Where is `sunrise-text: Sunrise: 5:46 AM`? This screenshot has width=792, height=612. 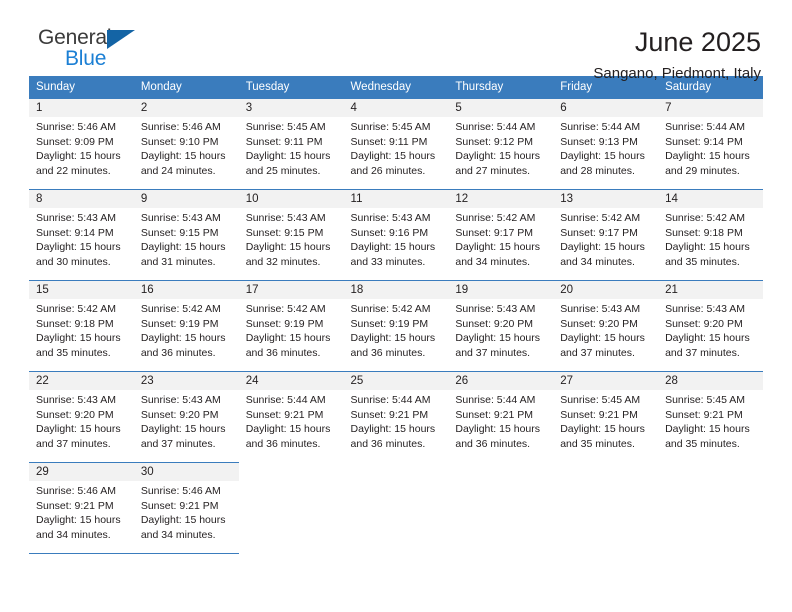
sunrise-text: Sunrise: 5:46 AM is located at coordinates (76, 127).